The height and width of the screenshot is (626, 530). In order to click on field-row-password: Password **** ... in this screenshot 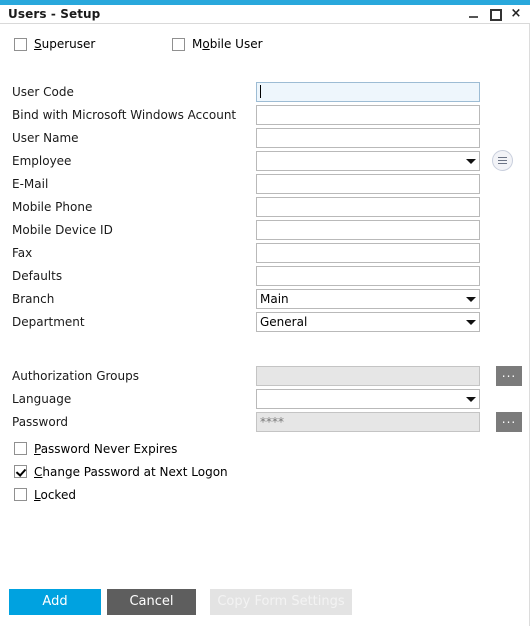, I will do `click(264, 423)`.